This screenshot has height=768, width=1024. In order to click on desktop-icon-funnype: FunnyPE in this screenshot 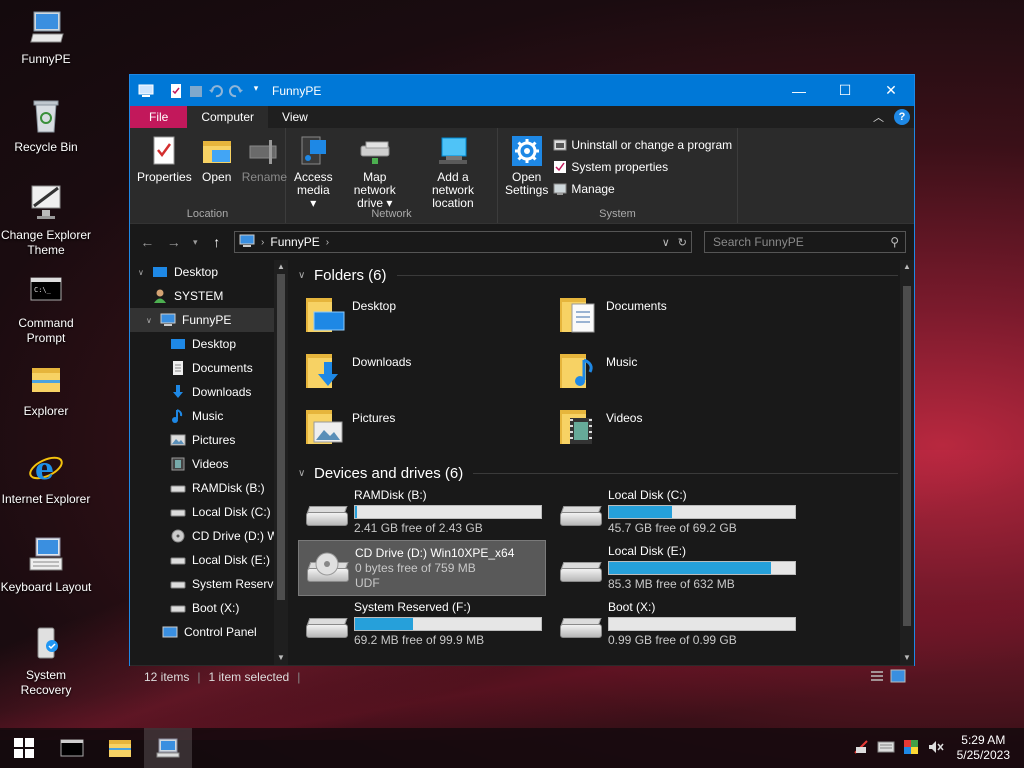, I will do `click(46, 37)`.